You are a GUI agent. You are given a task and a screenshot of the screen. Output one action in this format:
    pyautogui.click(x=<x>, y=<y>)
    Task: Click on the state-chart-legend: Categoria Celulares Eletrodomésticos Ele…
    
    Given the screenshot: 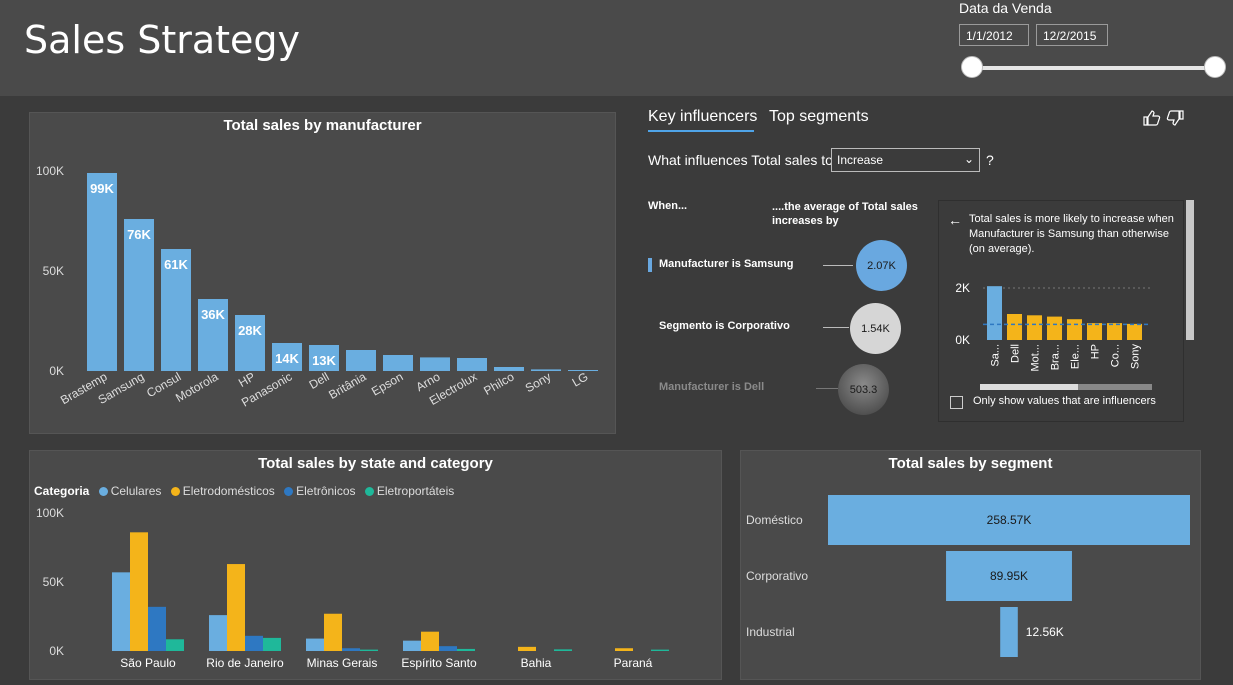 What is the action you would take?
    pyautogui.click(x=244, y=491)
    